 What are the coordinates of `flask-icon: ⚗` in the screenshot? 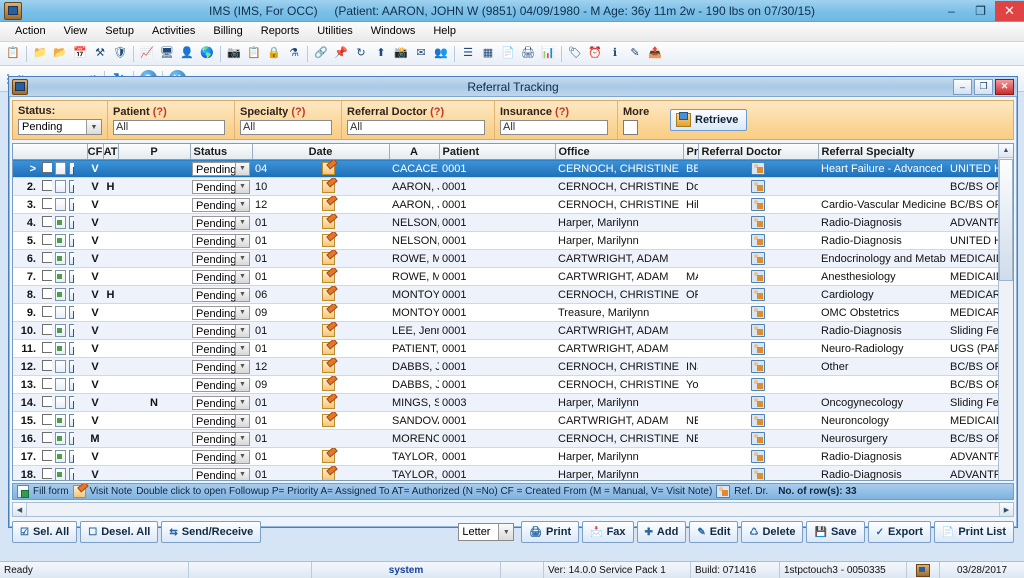 It's located at (294, 53).